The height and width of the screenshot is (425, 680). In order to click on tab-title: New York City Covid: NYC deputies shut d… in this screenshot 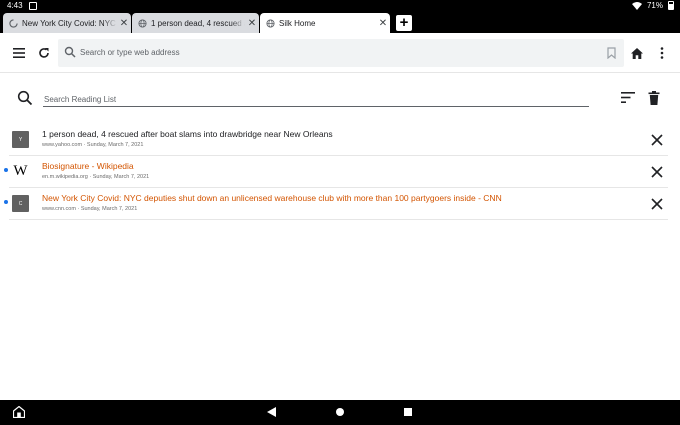, I will do `click(69, 23)`.